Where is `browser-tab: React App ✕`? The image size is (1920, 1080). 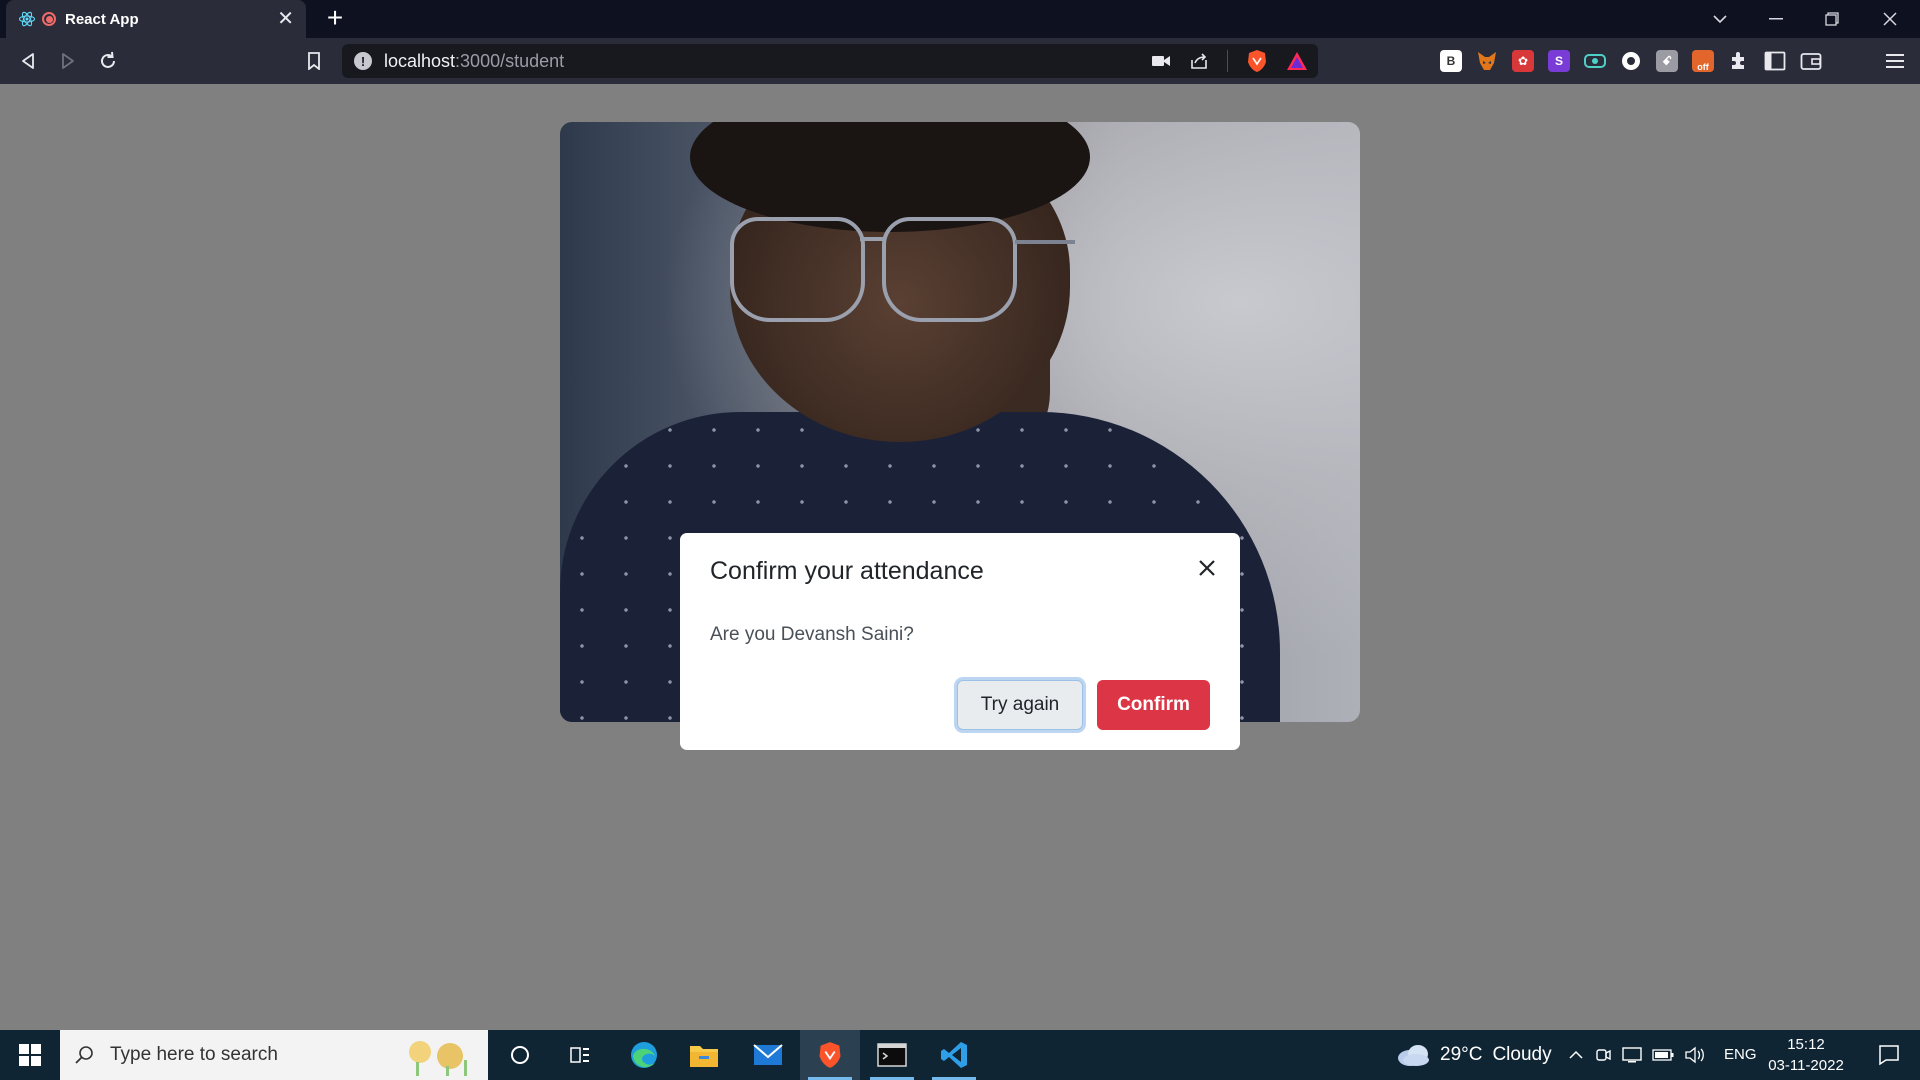
browser-tab: React App ✕ is located at coordinates (156, 19).